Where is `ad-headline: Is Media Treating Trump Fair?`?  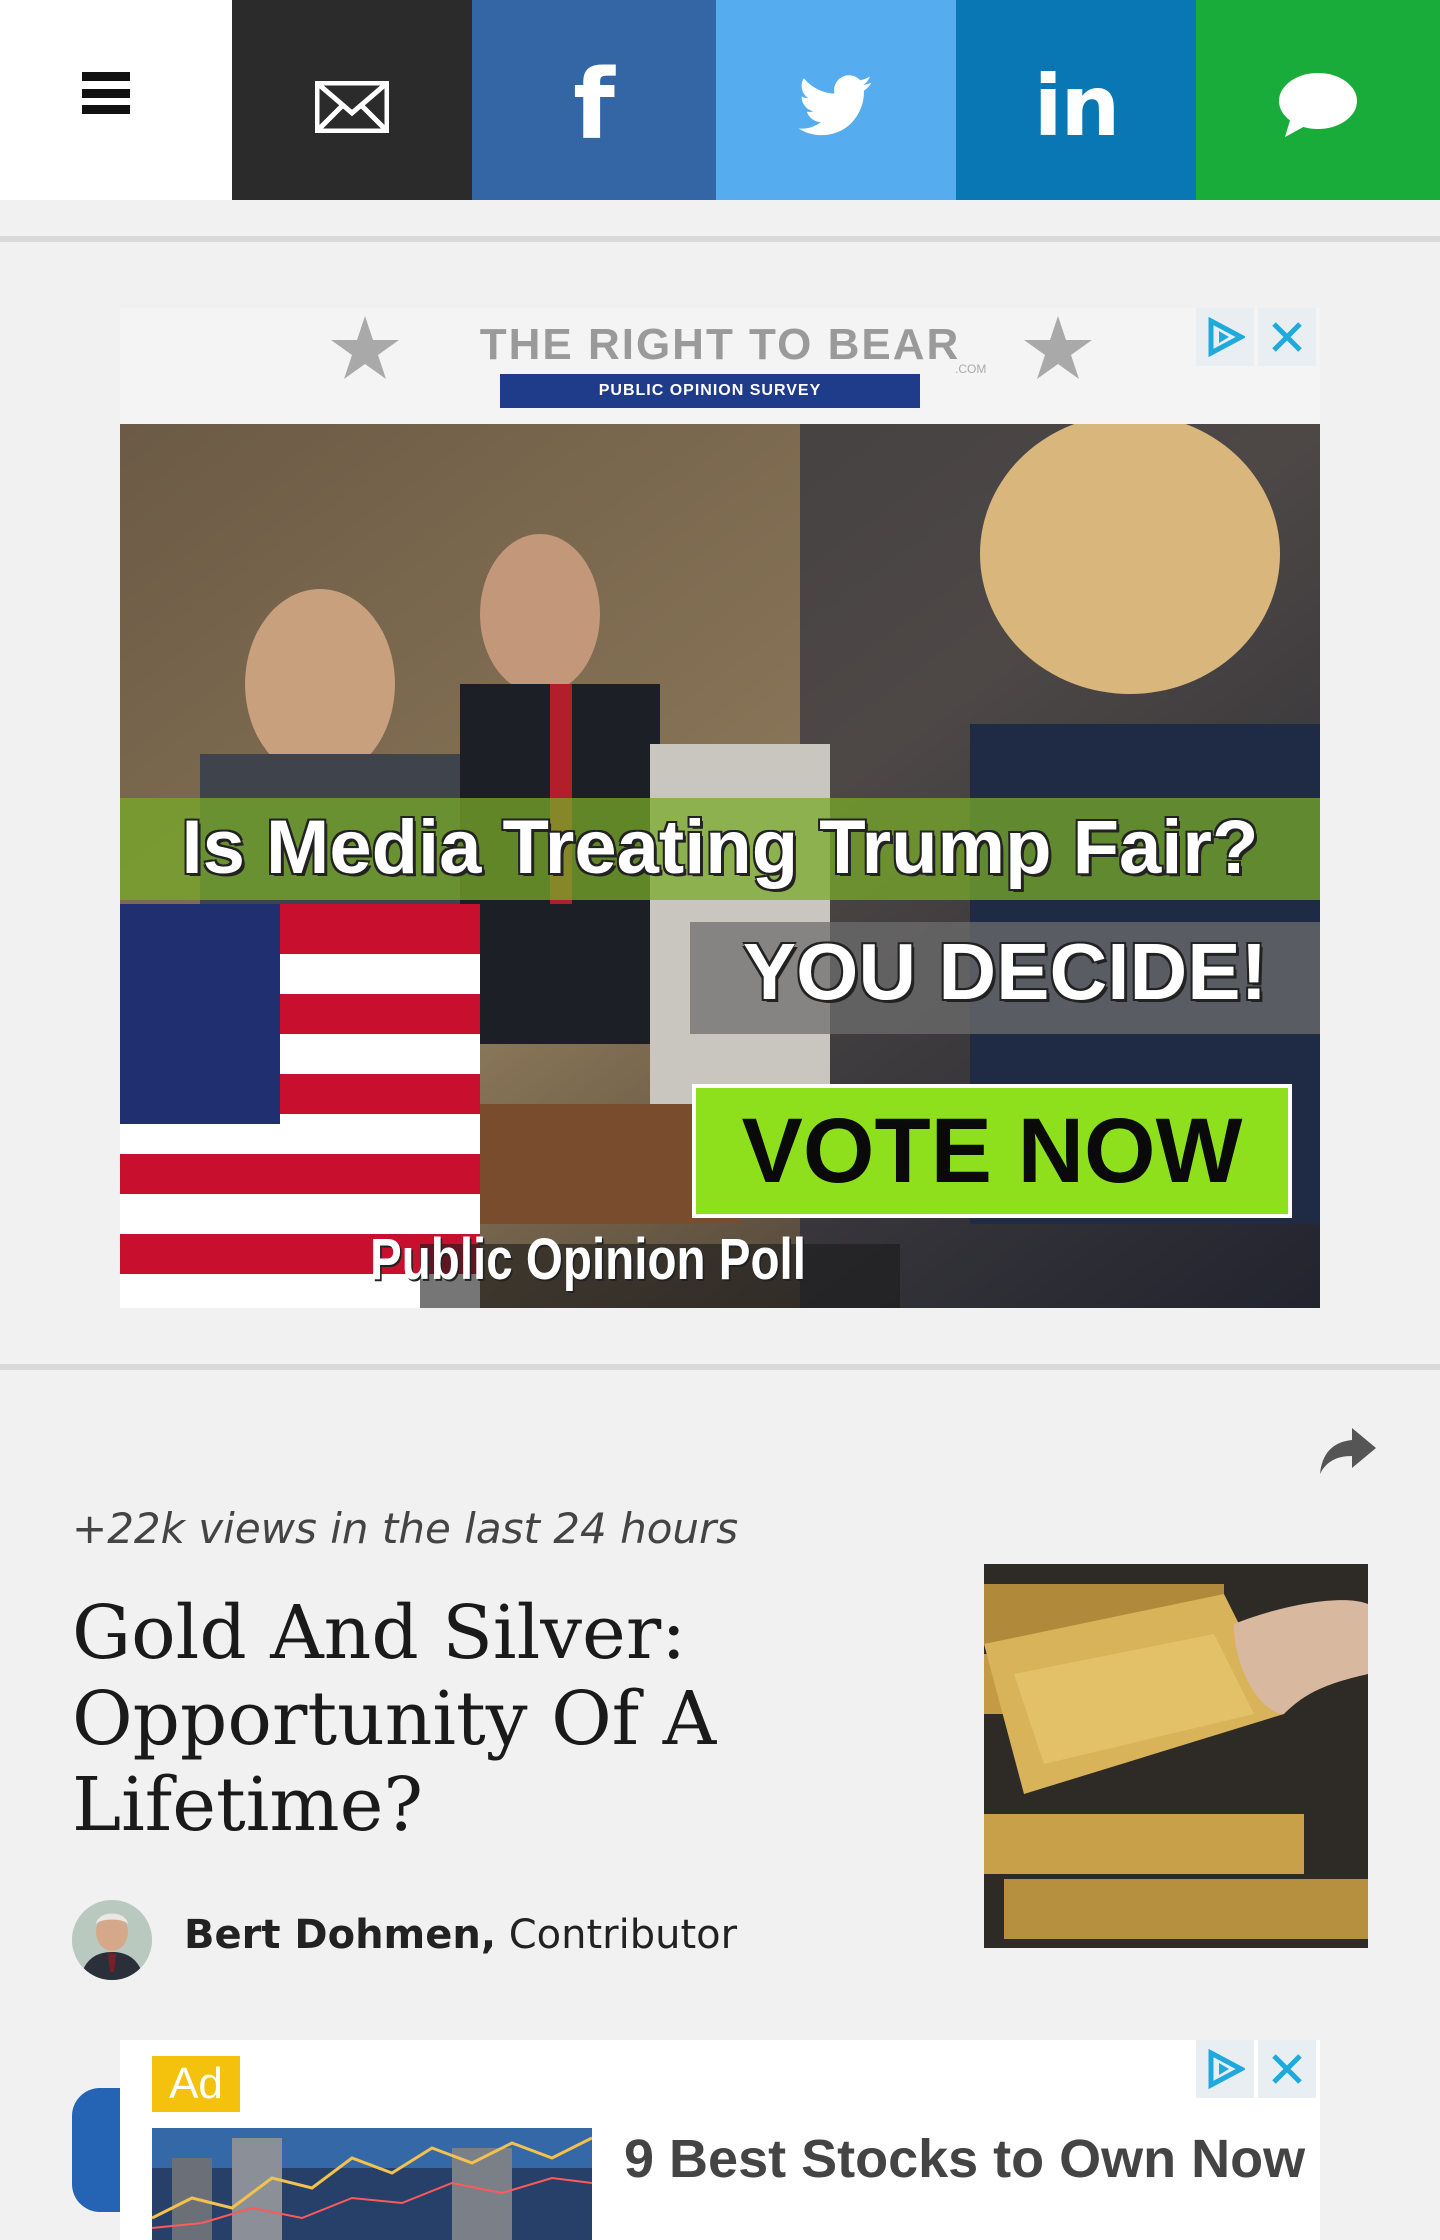 ad-headline: Is Media Treating Trump Fair? is located at coordinates (720, 847).